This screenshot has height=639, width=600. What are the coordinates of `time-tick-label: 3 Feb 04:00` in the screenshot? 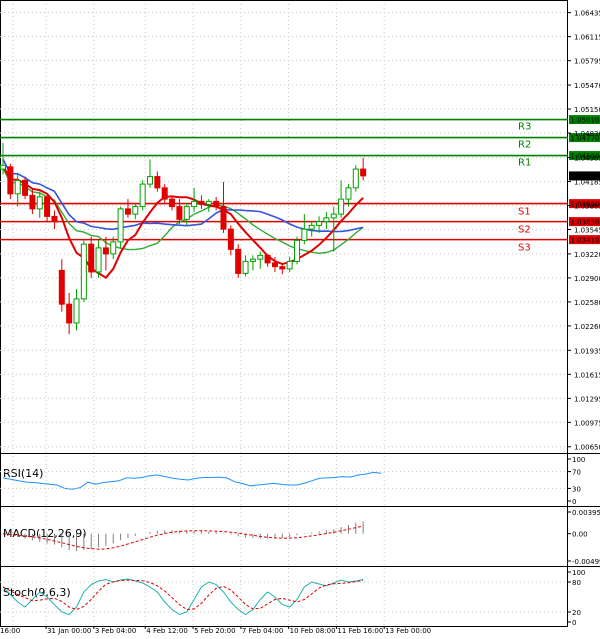 It's located at (115, 631).